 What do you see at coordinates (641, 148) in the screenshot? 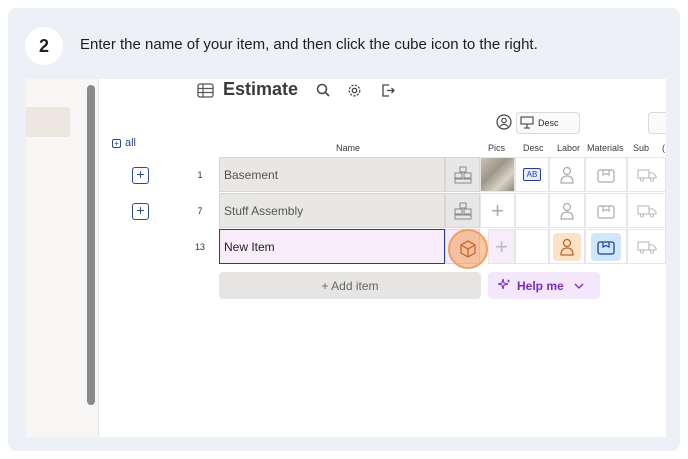
I see `column-header-sub: Sub` at bounding box center [641, 148].